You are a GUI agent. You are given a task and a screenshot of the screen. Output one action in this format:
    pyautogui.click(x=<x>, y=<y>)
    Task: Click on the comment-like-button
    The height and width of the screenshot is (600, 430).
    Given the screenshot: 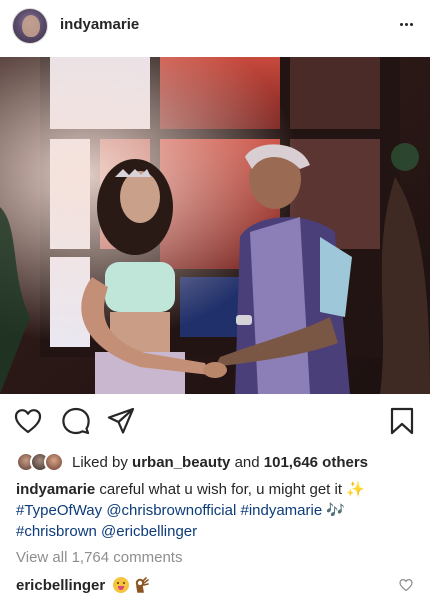 What is the action you would take?
    pyautogui.click(x=406, y=585)
    